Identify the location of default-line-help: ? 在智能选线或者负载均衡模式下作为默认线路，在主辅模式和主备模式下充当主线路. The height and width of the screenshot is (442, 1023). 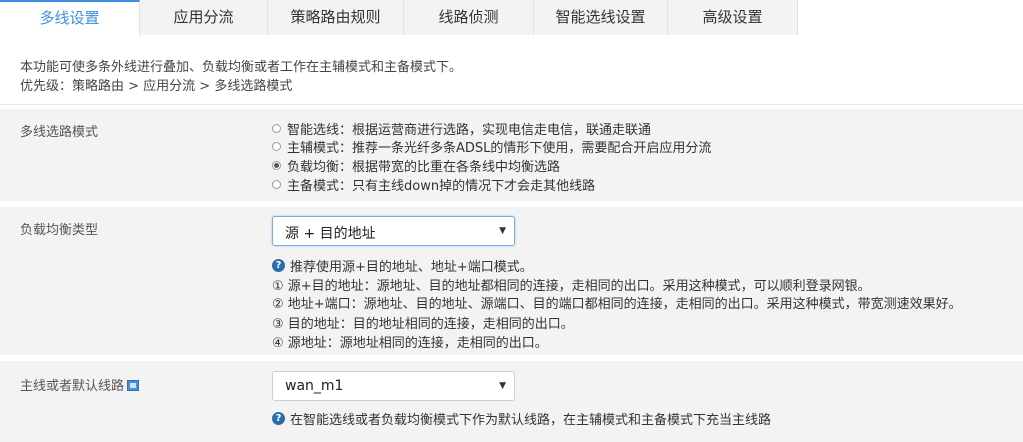
(521, 418).